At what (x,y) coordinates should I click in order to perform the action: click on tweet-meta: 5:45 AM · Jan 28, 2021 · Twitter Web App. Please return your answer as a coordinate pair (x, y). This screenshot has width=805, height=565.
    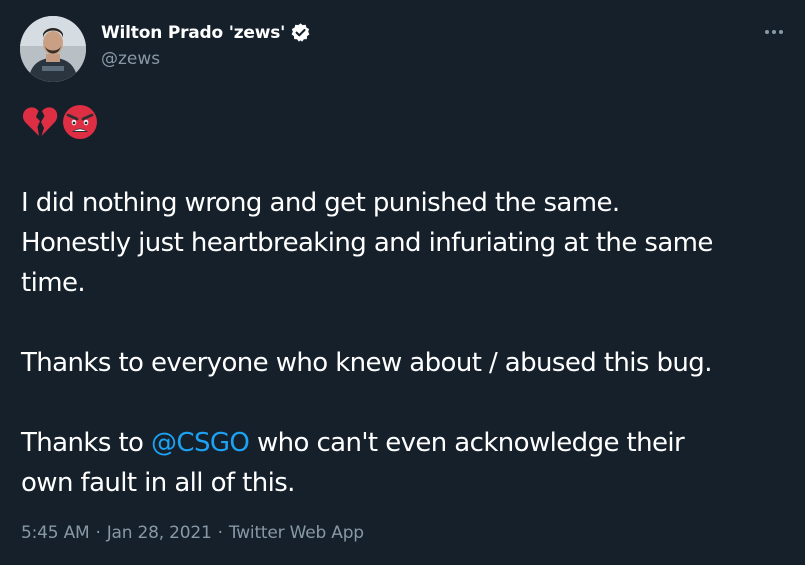
    Looking at the image, I should click on (192, 533).